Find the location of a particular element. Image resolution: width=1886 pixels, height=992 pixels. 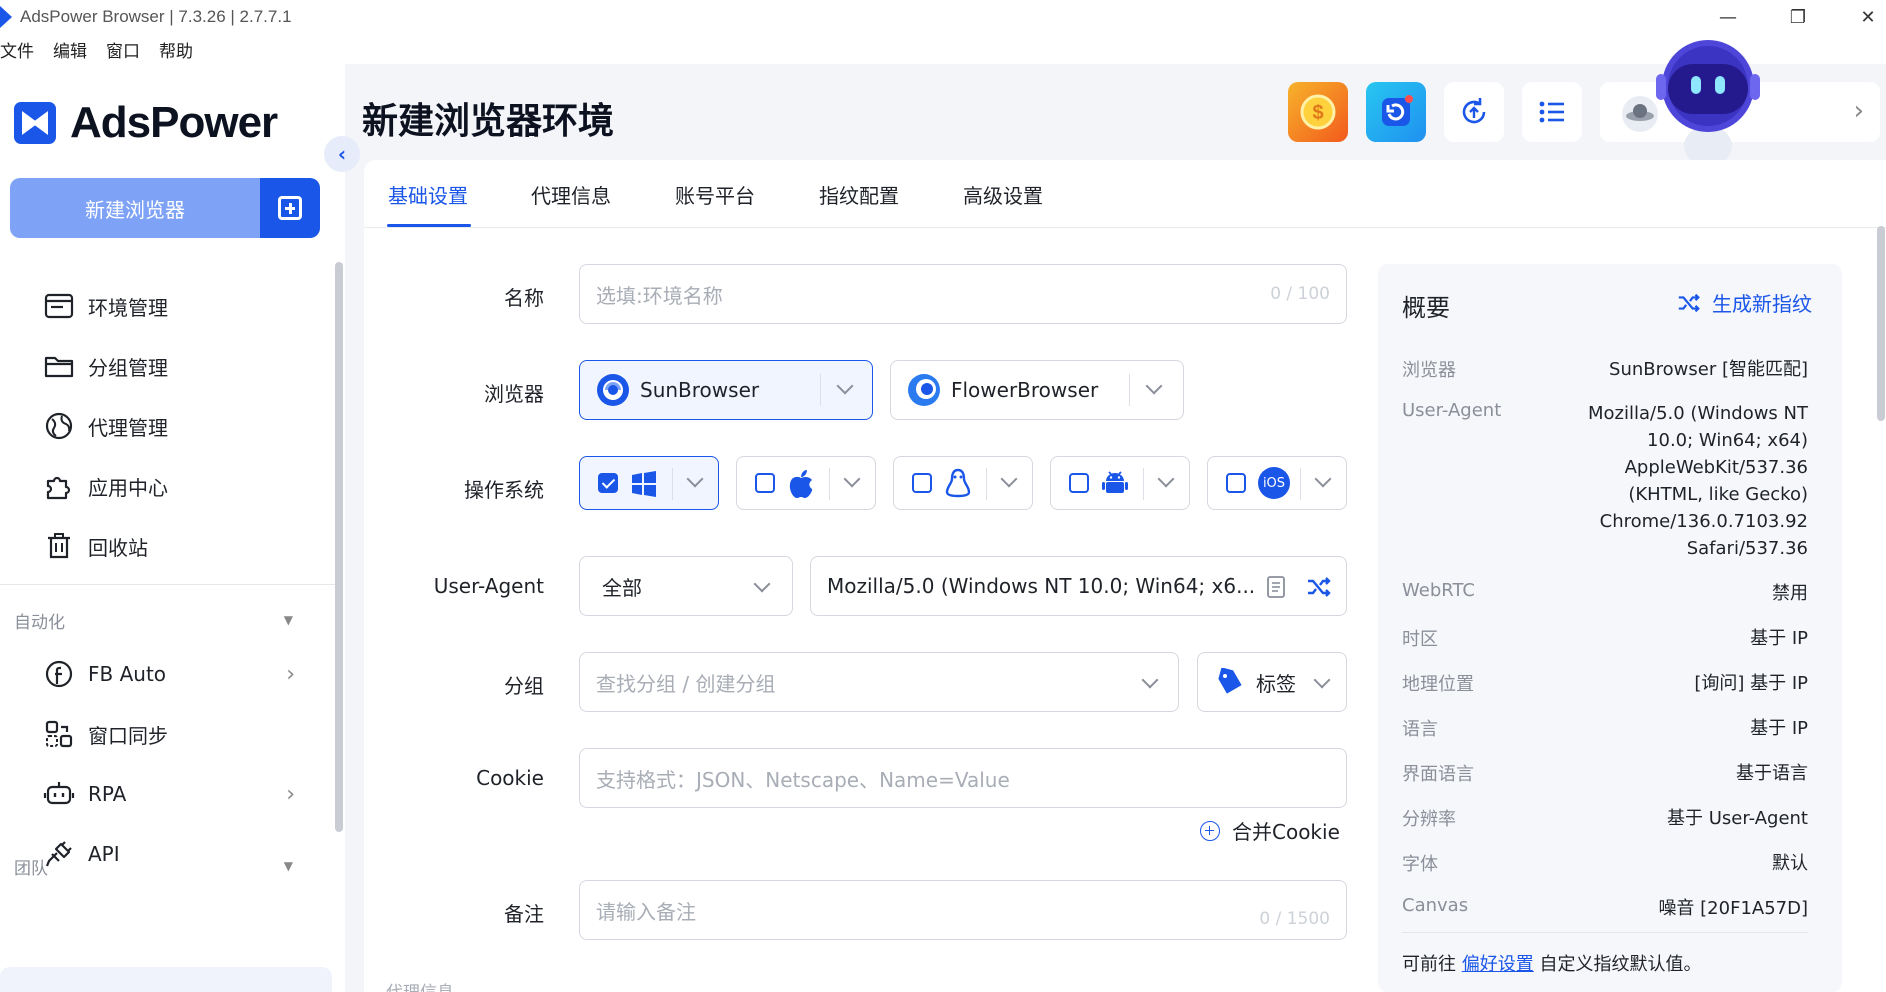

flowerbrowser-icon is located at coordinates (924, 390).